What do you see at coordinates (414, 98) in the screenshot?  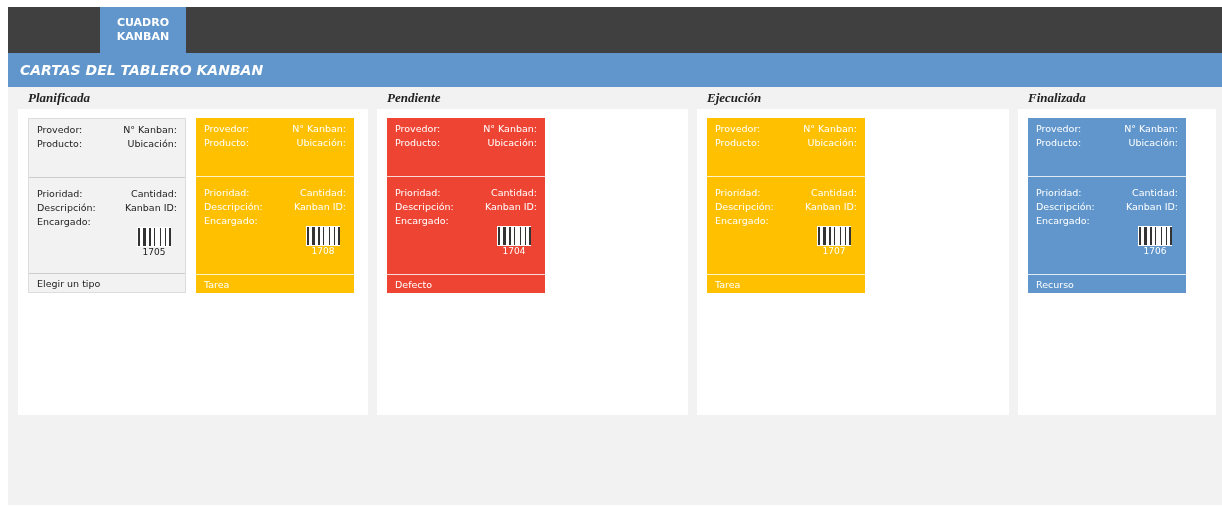 I see `column-title: Pendiente` at bounding box center [414, 98].